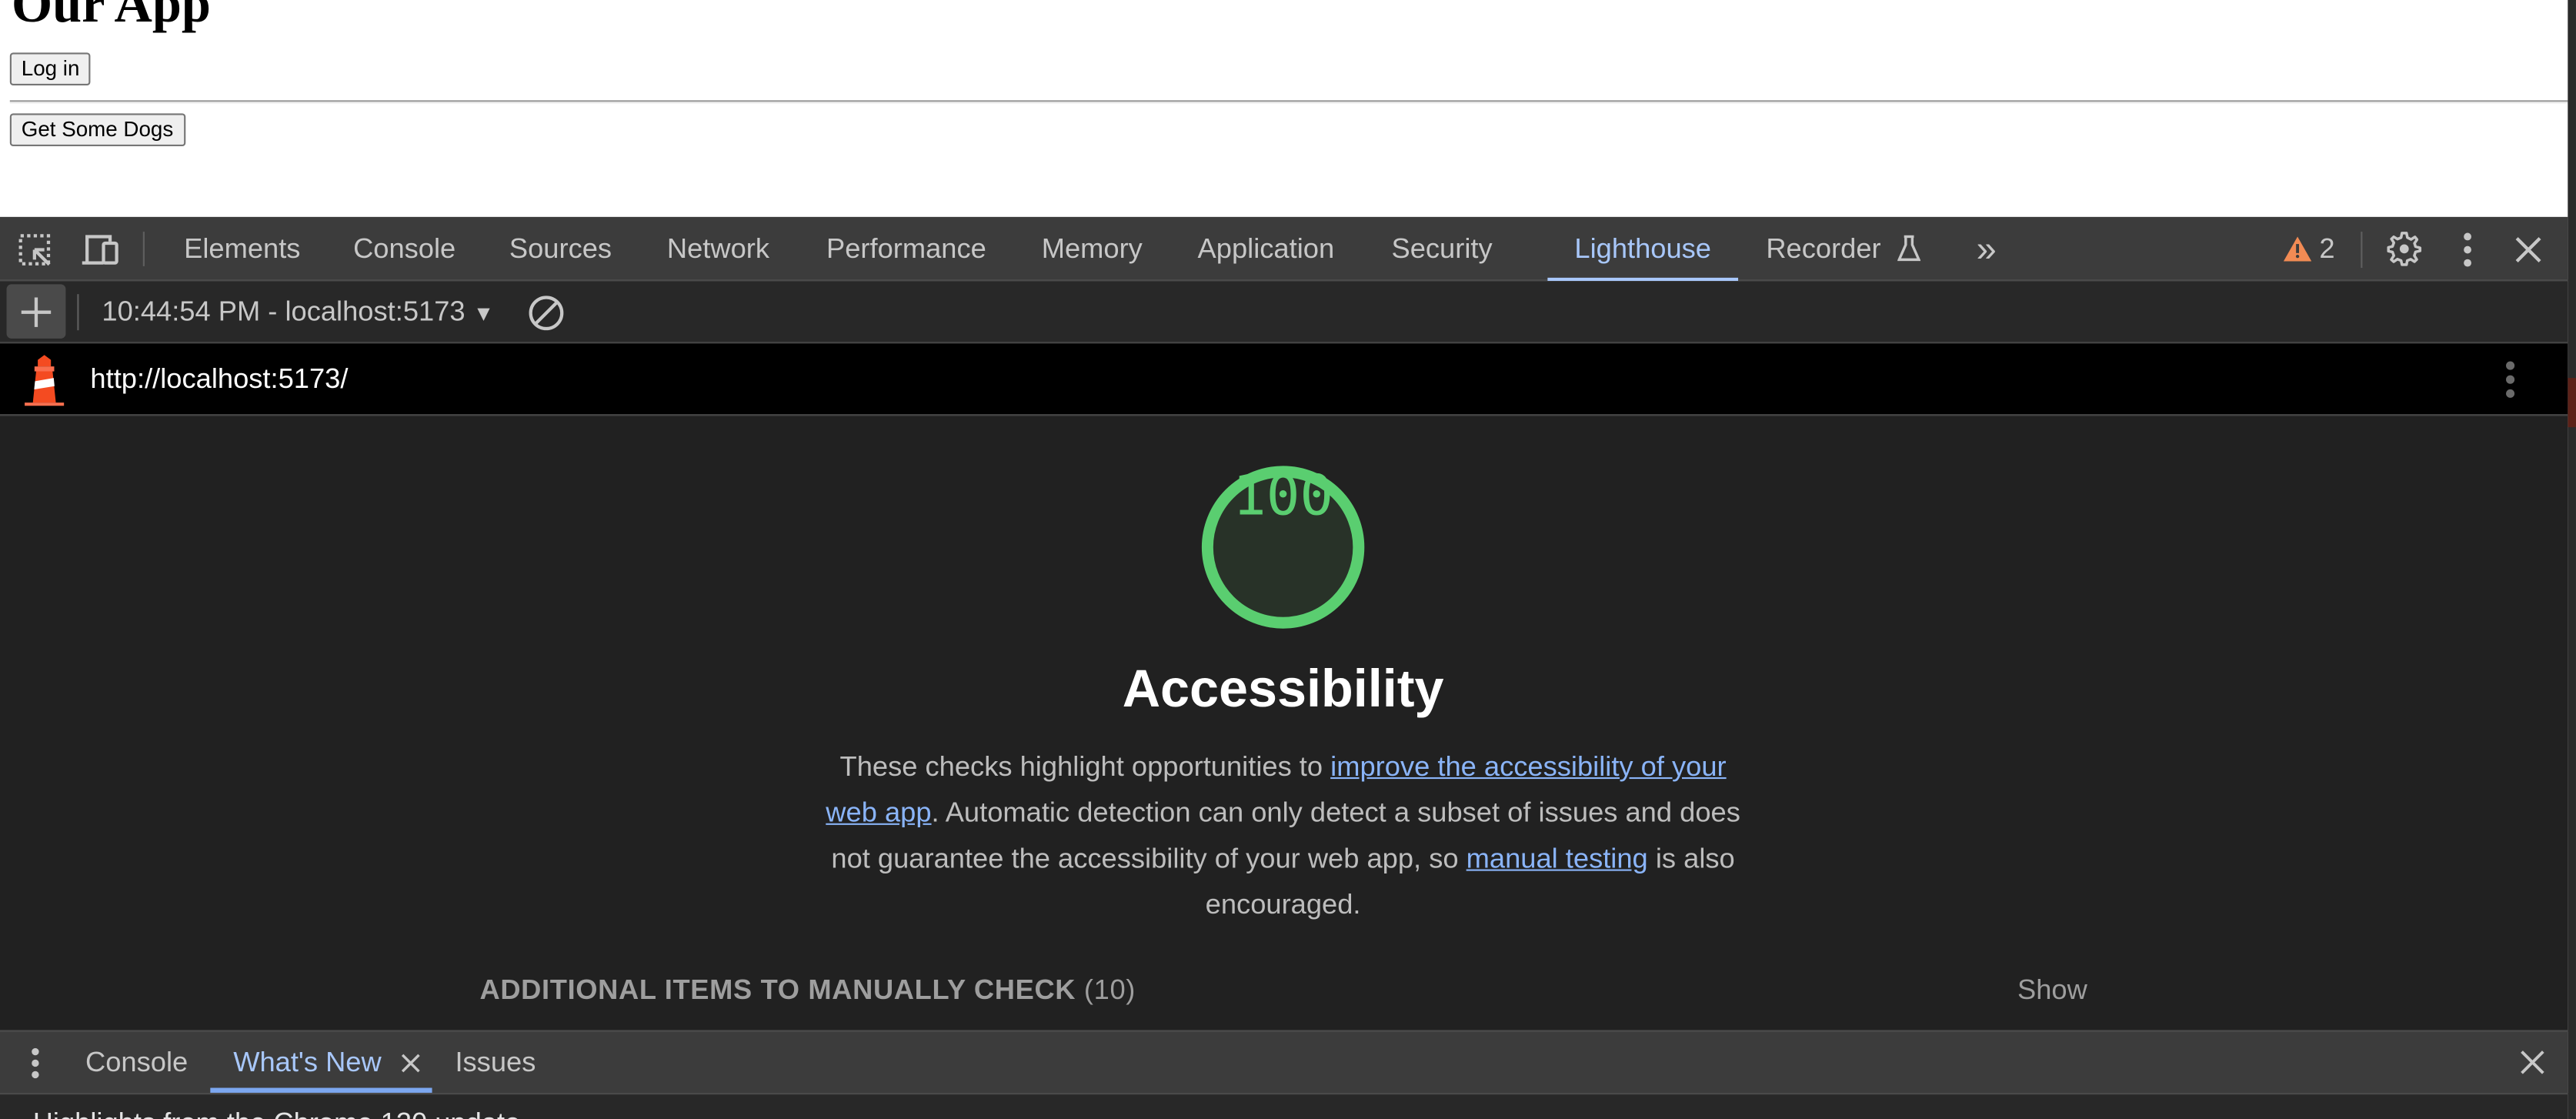 This screenshot has height=1119, width=2576. Describe the element at coordinates (1284, 312) in the screenshot. I see `lighthouse-toolbar: 10:44:54 PM - localhost:5173 ▼` at that location.